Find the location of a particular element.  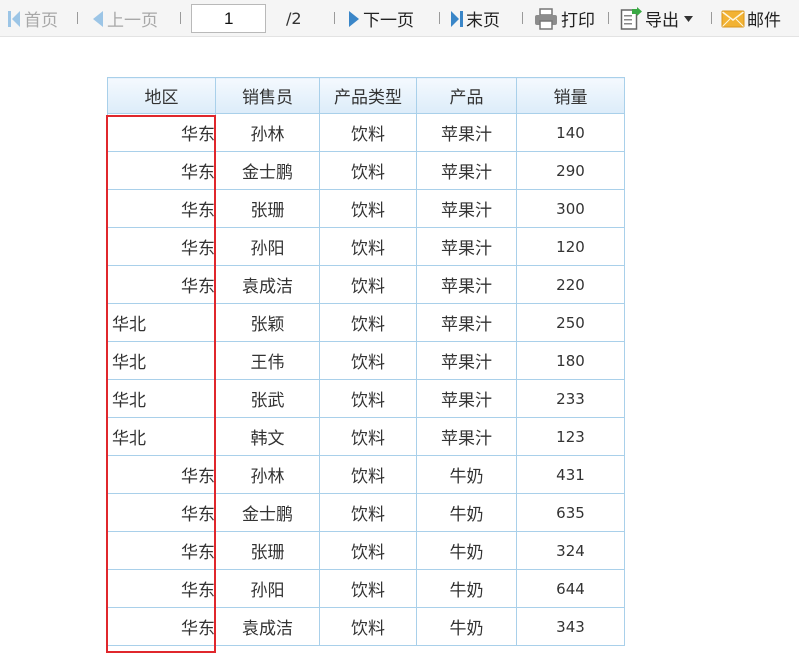

next-page-button: 下一页 is located at coordinates (381, 18).